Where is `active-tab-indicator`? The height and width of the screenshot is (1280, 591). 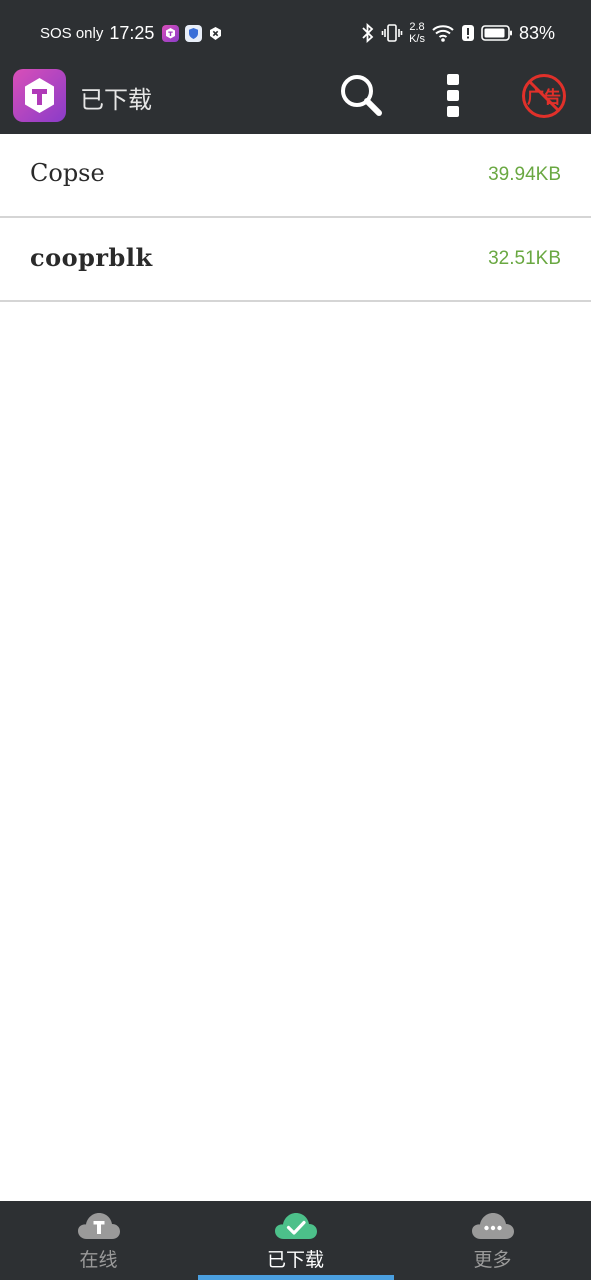
active-tab-indicator is located at coordinates (296, 1277).